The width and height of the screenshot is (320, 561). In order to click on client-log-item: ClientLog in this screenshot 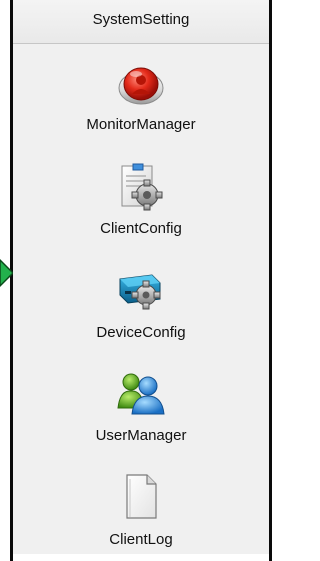, I will do `click(141, 516)`.